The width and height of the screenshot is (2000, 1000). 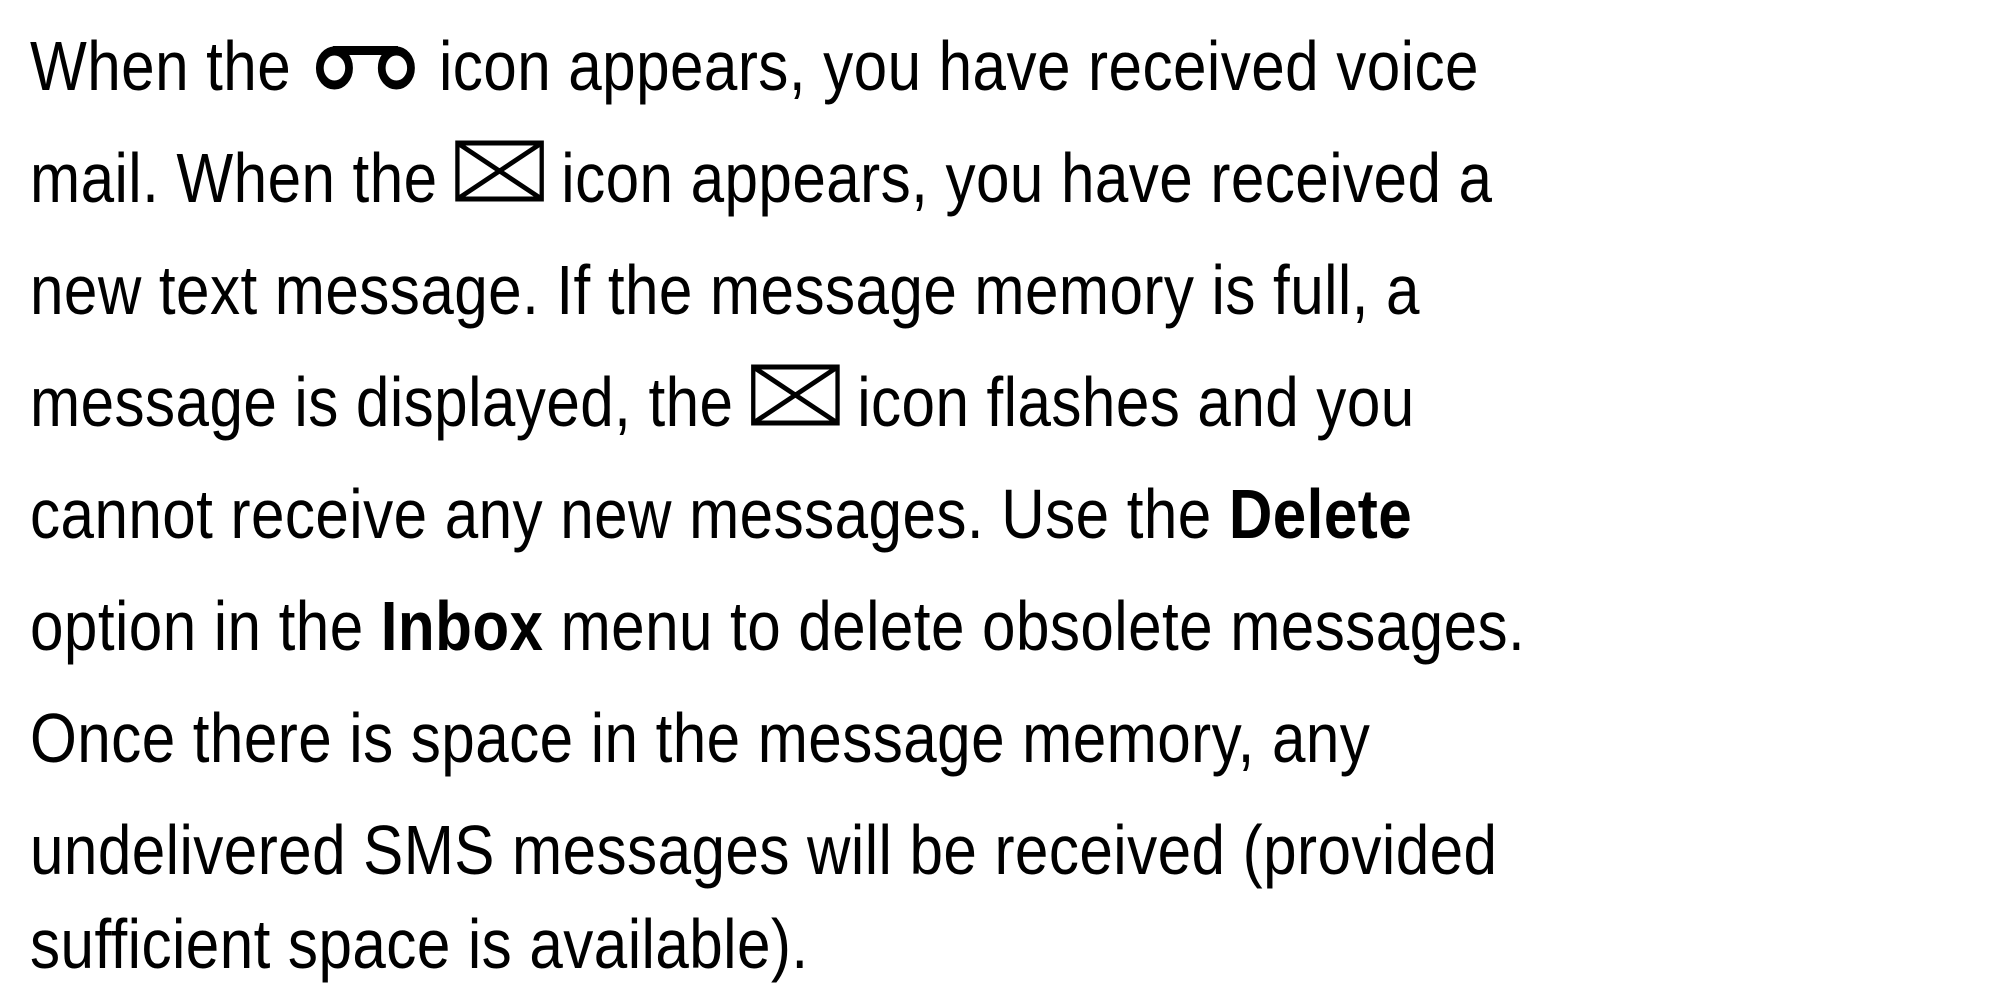 What do you see at coordinates (629, 514) in the screenshot?
I see `line5-text-a: cannot receive any new messages. Use the` at bounding box center [629, 514].